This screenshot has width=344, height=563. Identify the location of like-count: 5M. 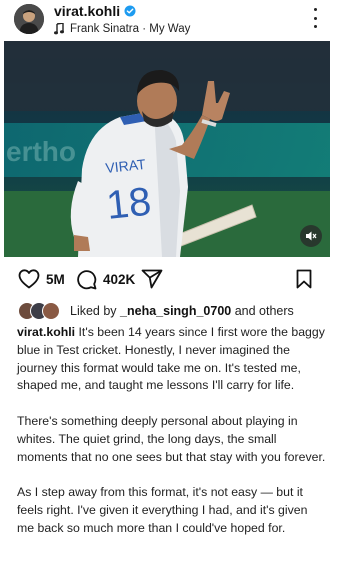
(55, 279).